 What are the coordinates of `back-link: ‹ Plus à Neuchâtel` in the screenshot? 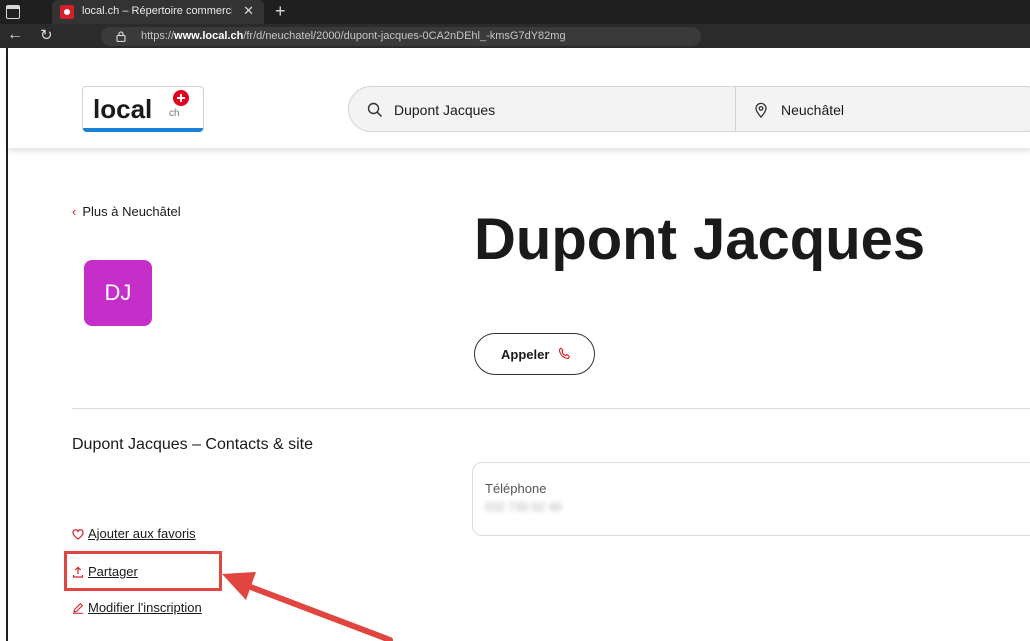 It's located at (126, 211).